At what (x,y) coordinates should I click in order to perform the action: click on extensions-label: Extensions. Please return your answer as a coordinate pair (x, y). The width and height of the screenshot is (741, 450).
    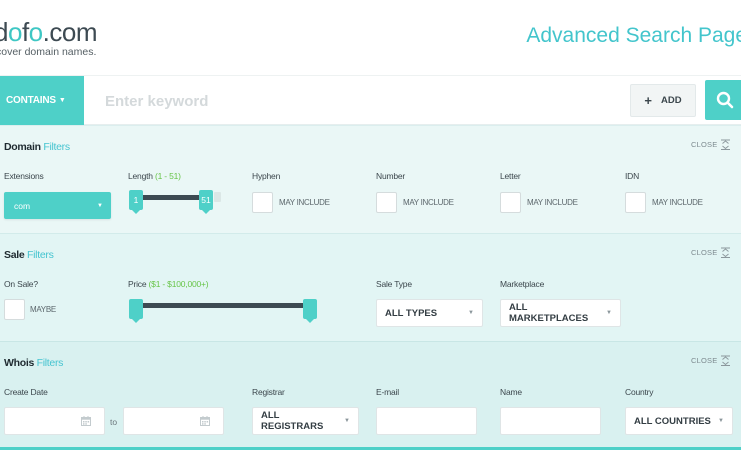
    Looking at the image, I should click on (24, 176).